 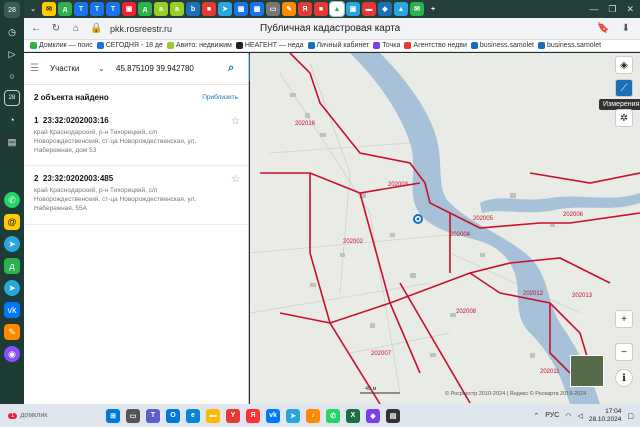 I want to click on home-icon: ⌂, so click(x=76, y=28).